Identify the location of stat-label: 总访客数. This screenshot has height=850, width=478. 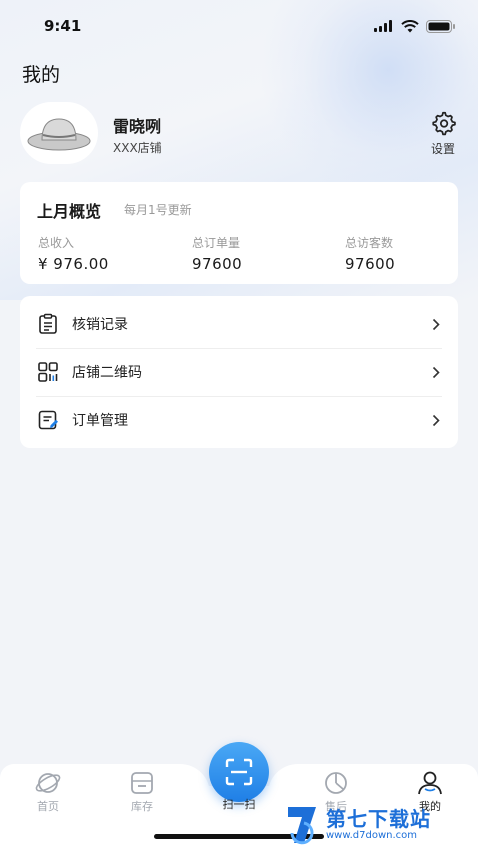
(369, 243).